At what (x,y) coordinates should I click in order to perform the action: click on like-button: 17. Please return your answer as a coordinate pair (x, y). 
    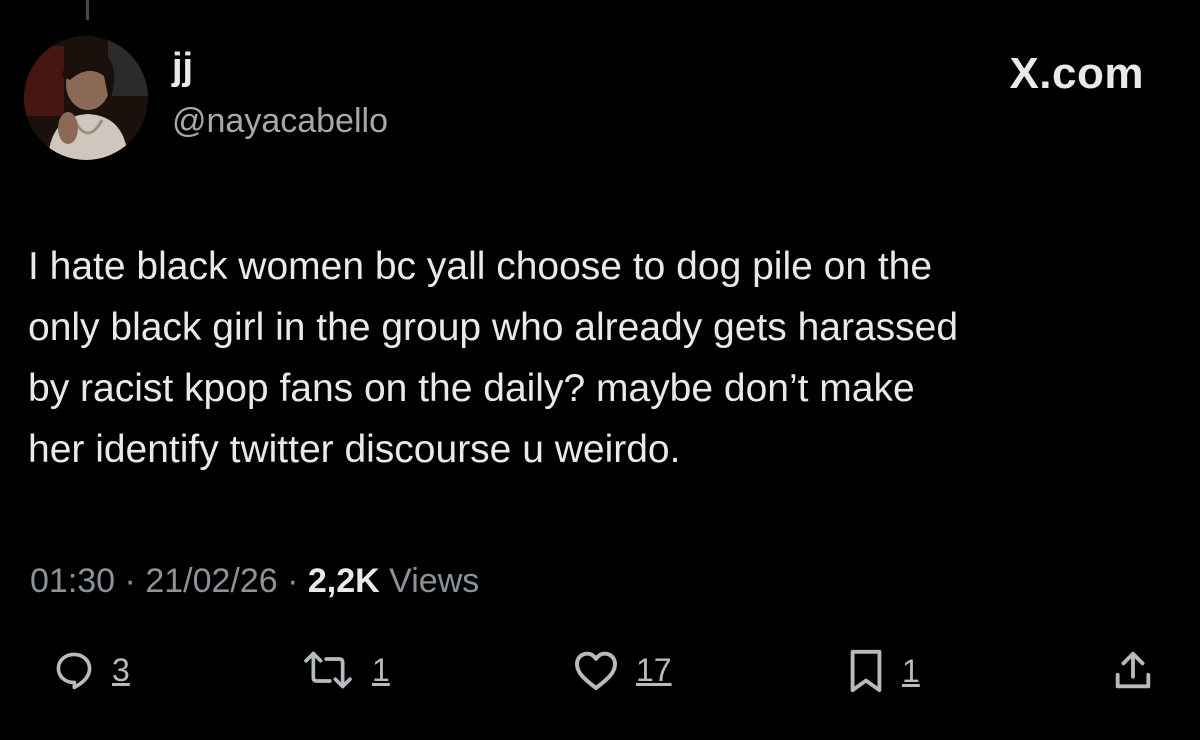
    Looking at the image, I should click on (622, 670).